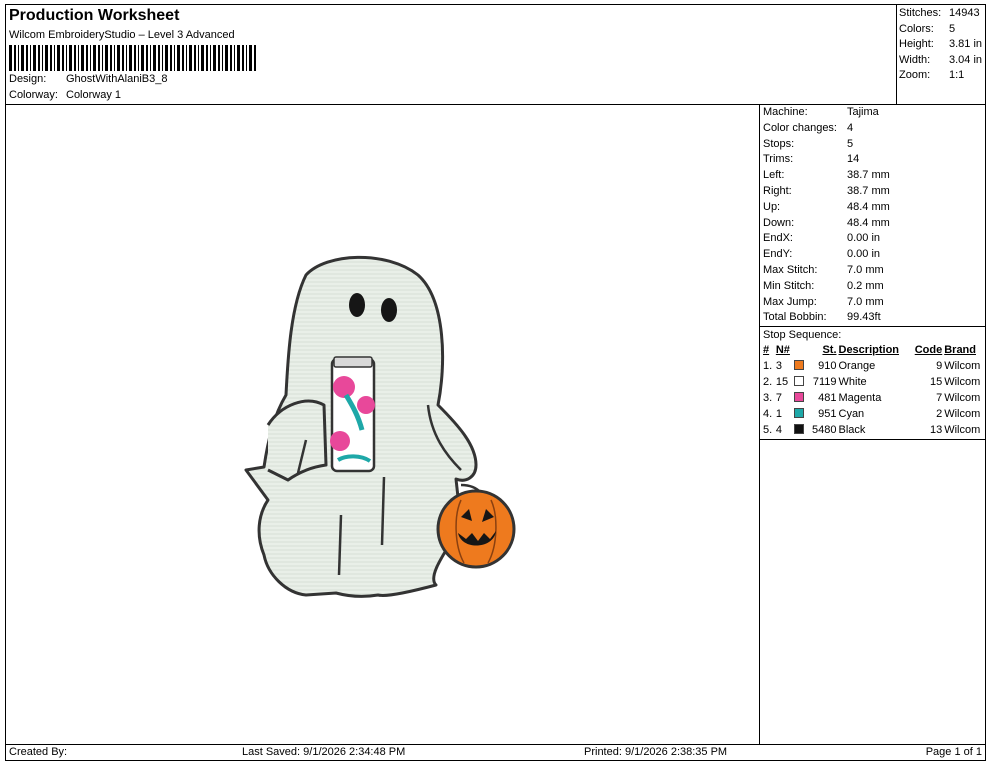  I want to click on stop-code: 2, so click(939, 414).